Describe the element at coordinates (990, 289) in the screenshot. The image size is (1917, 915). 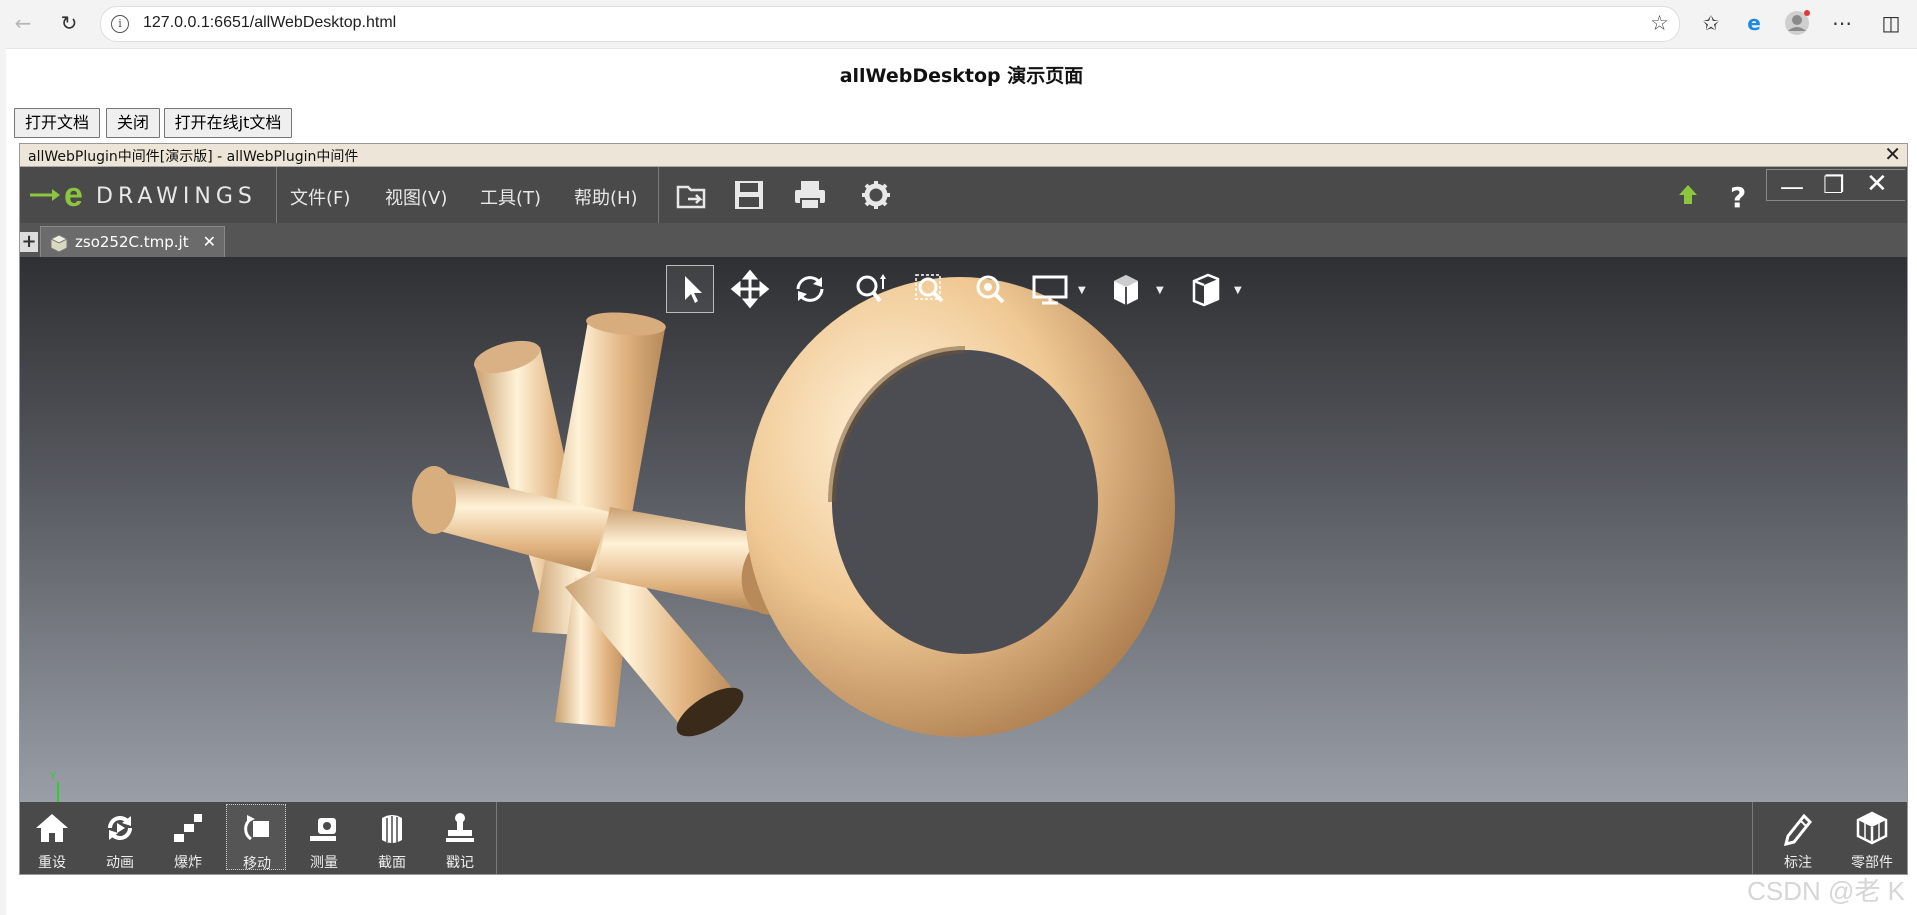
I see `zoom-to-fit-icon` at that location.